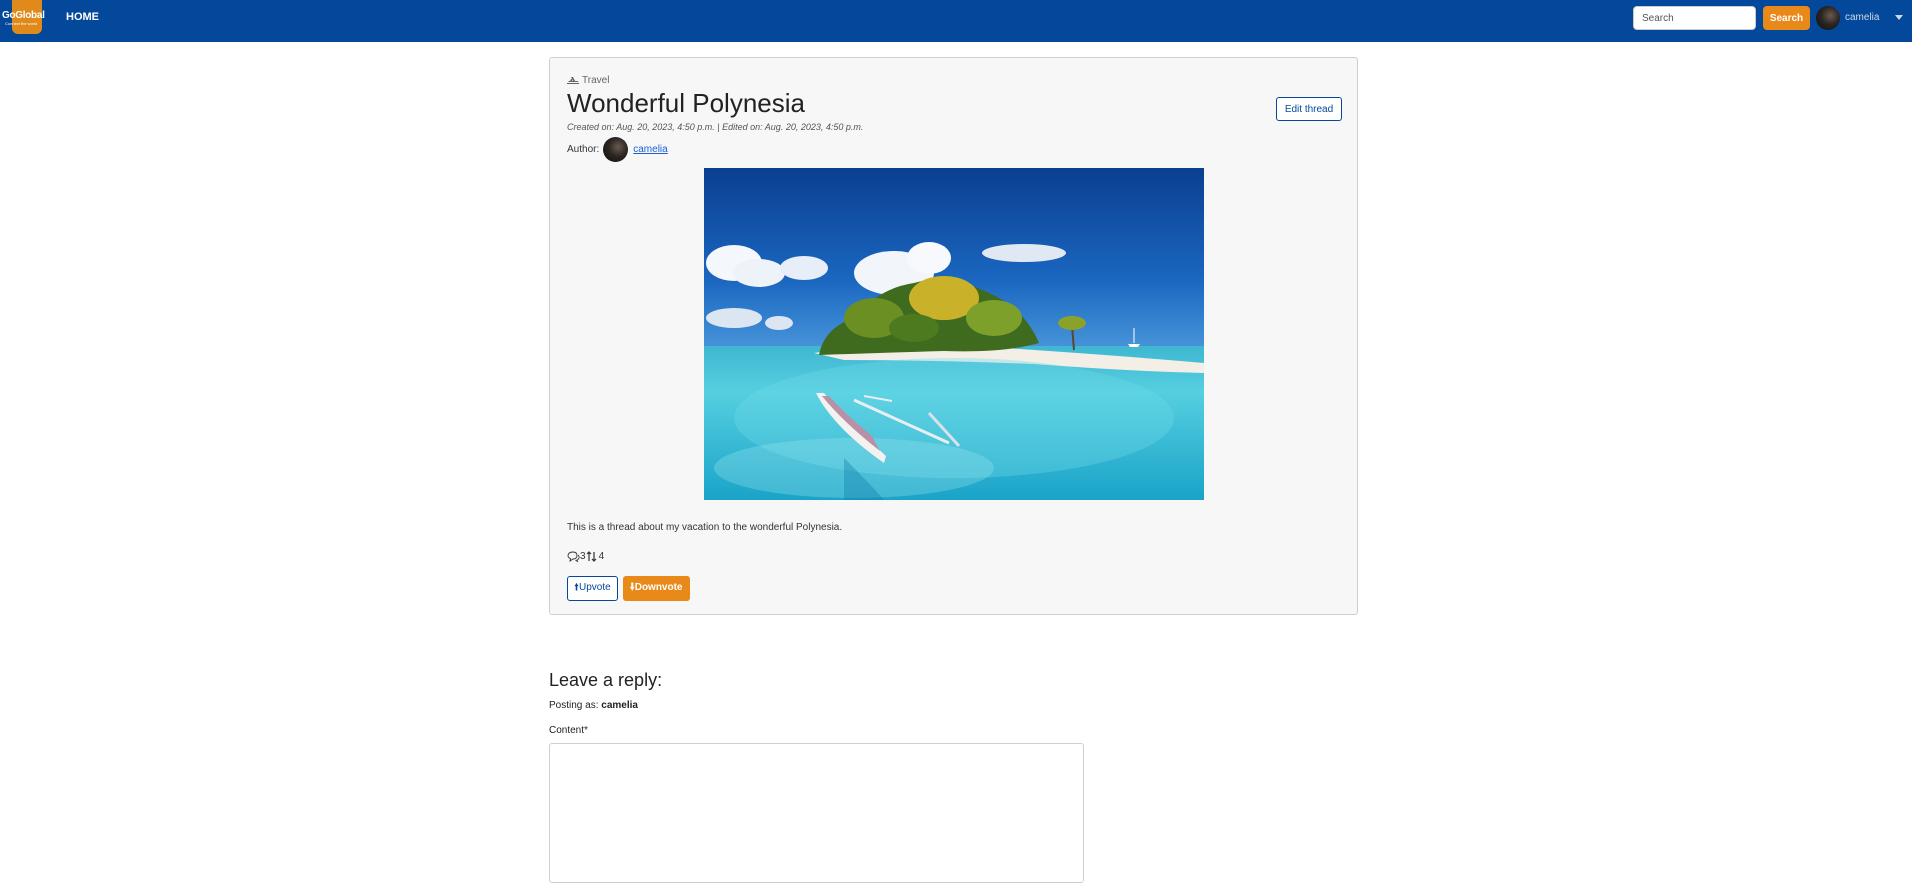 The image size is (1912, 883). I want to click on user-avatar, so click(1828, 18).